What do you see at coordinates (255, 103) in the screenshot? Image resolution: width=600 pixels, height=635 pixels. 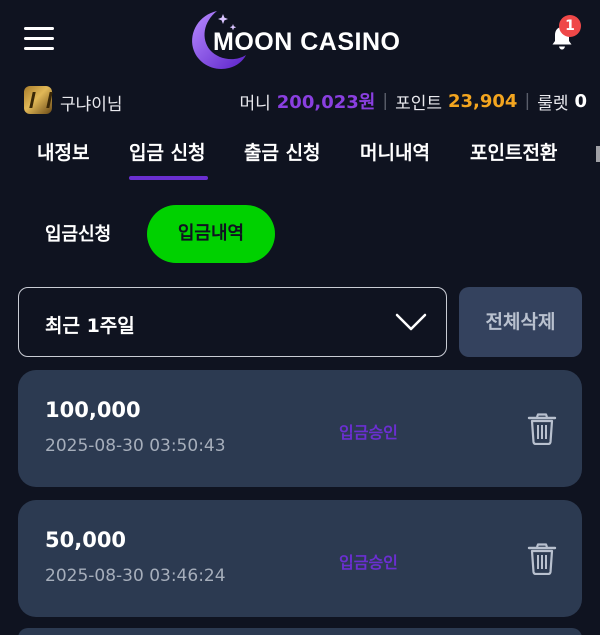 I see `money-label: 머니` at bounding box center [255, 103].